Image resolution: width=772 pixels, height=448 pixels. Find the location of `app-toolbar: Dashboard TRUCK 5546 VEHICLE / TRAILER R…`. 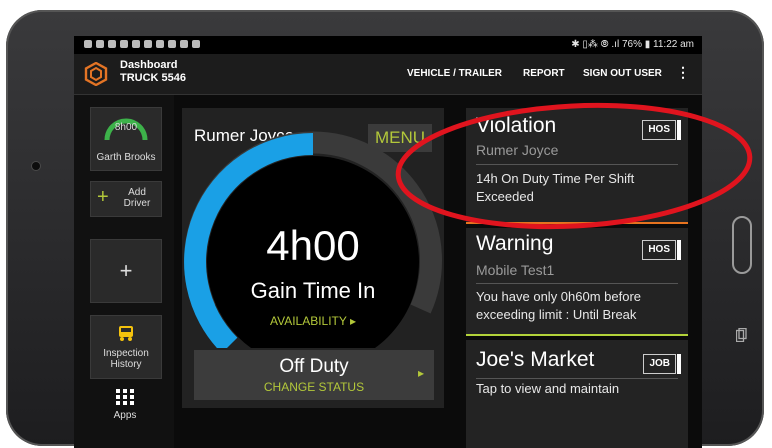

app-toolbar: Dashboard TRUCK 5546 VEHICLE / TRAILER R… is located at coordinates (388, 74).